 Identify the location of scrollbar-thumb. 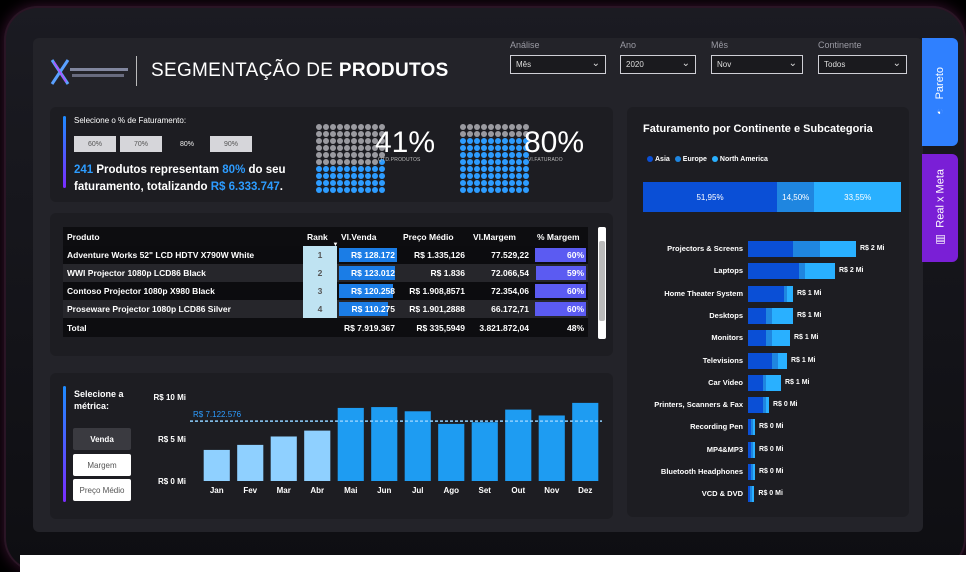
(602, 281).